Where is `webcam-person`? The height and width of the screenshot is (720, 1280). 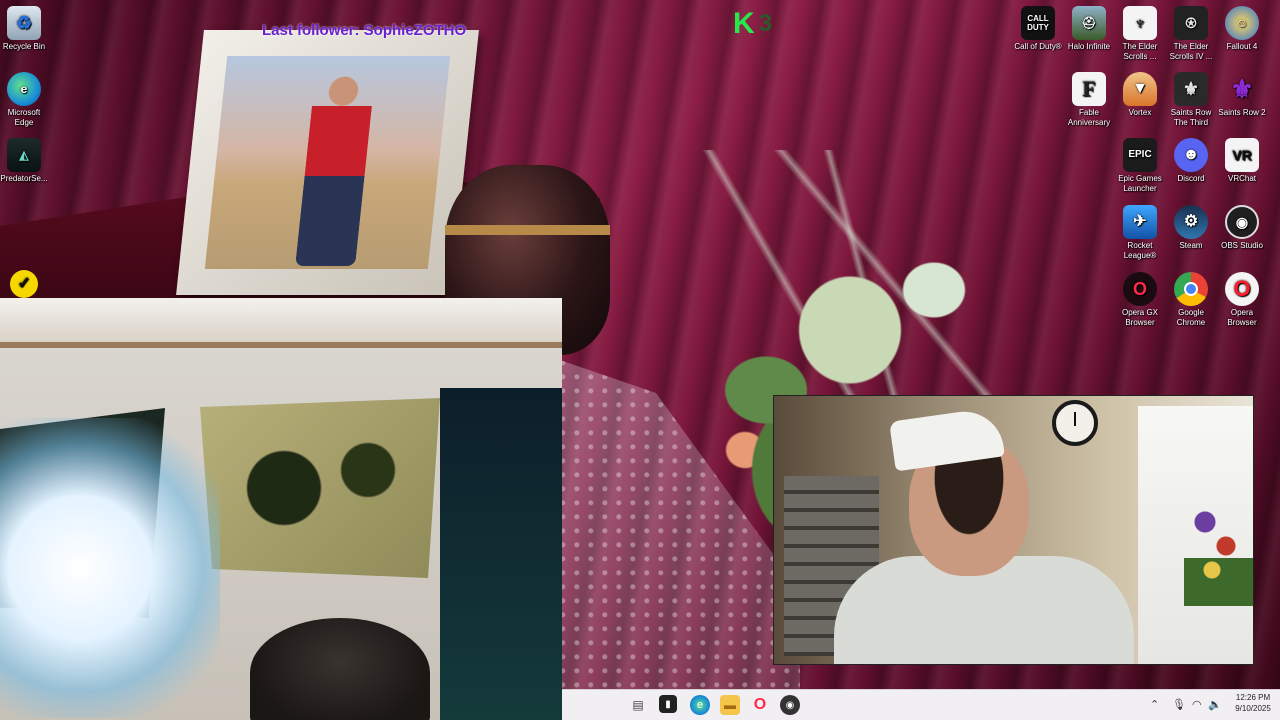 webcam-person is located at coordinates (340, 669).